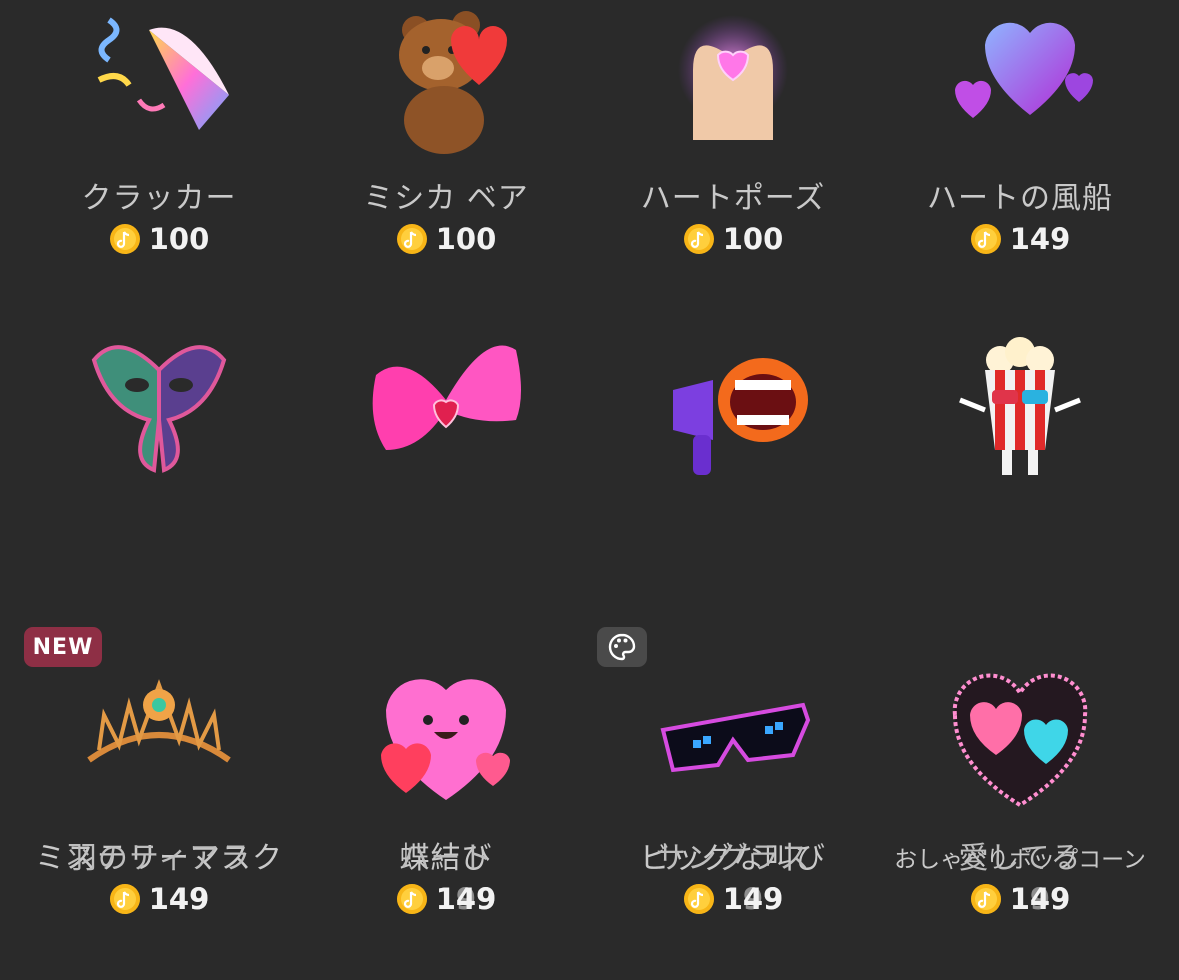  What do you see at coordinates (733, 80) in the screenshot?
I see `heart-hands-icon` at bounding box center [733, 80].